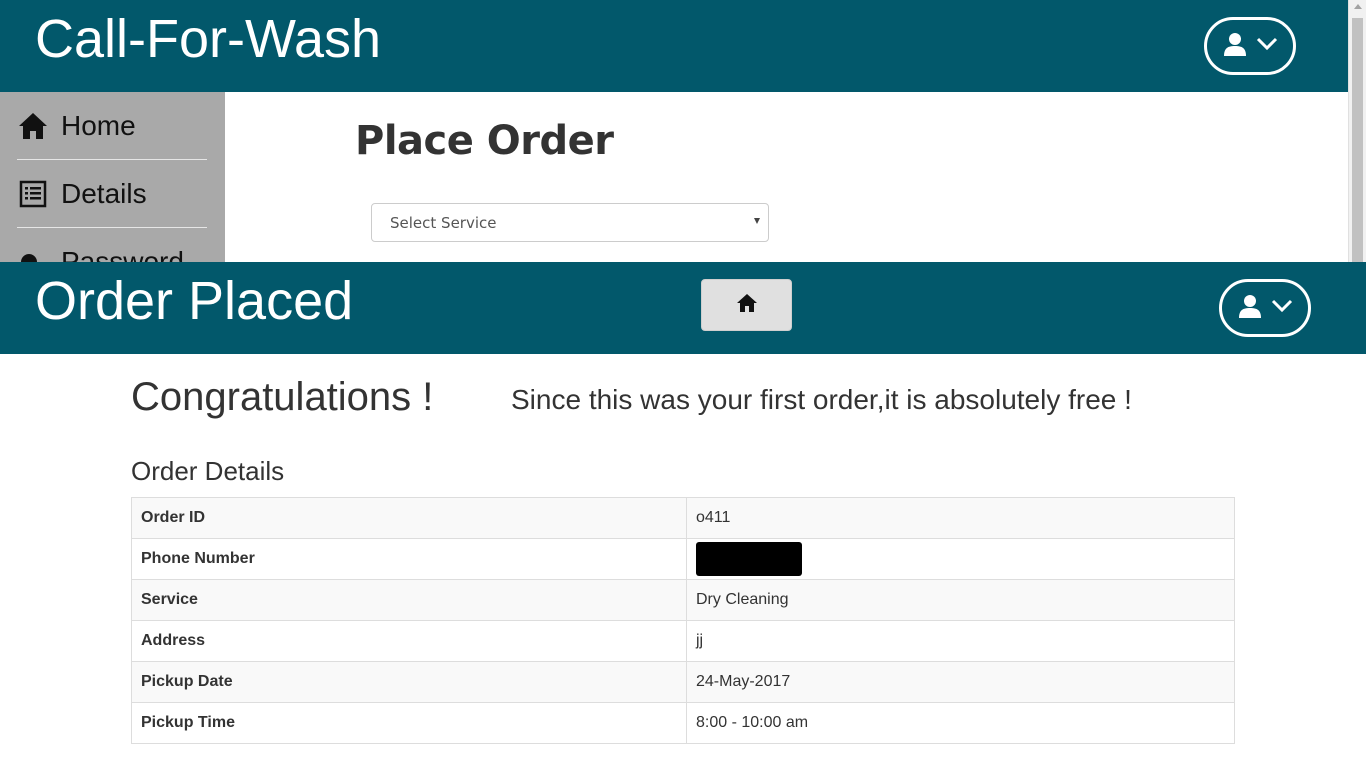 Image resolution: width=1366 pixels, height=768 pixels. Describe the element at coordinates (33, 194) in the screenshot. I see `list-icon` at that location.